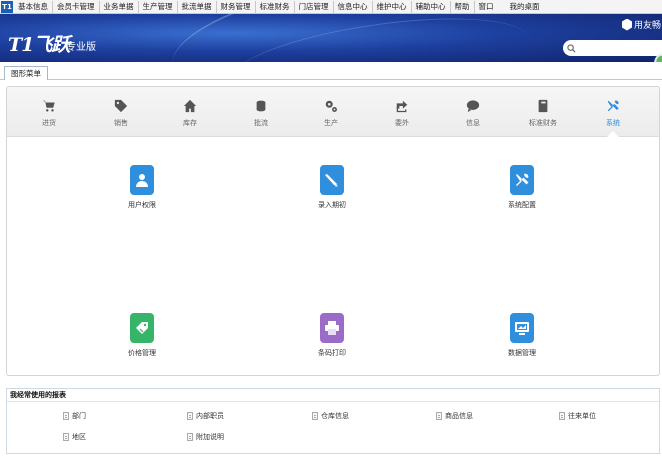 This screenshot has height=459, width=662. What do you see at coordinates (142, 353) in the screenshot?
I see `app-label: 价格管理` at bounding box center [142, 353].